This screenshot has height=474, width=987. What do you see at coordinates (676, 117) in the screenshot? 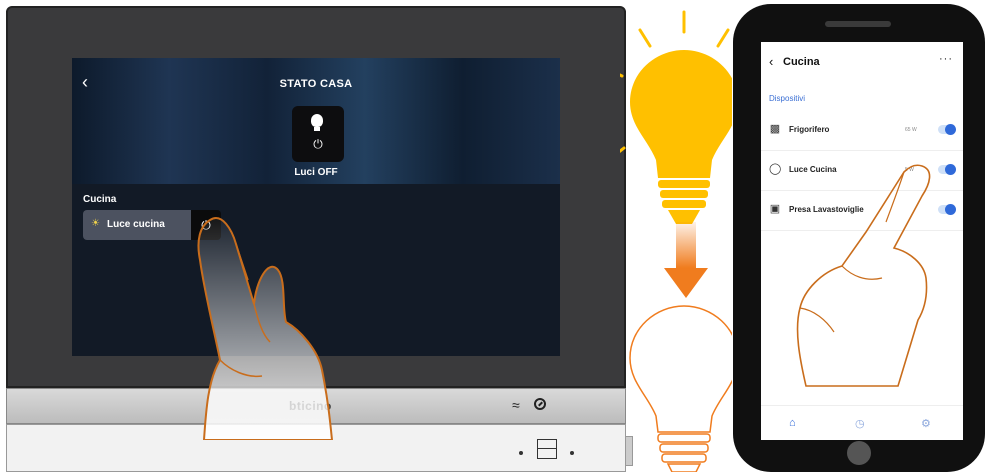
I see `bulb-on-icon` at bounding box center [676, 117].